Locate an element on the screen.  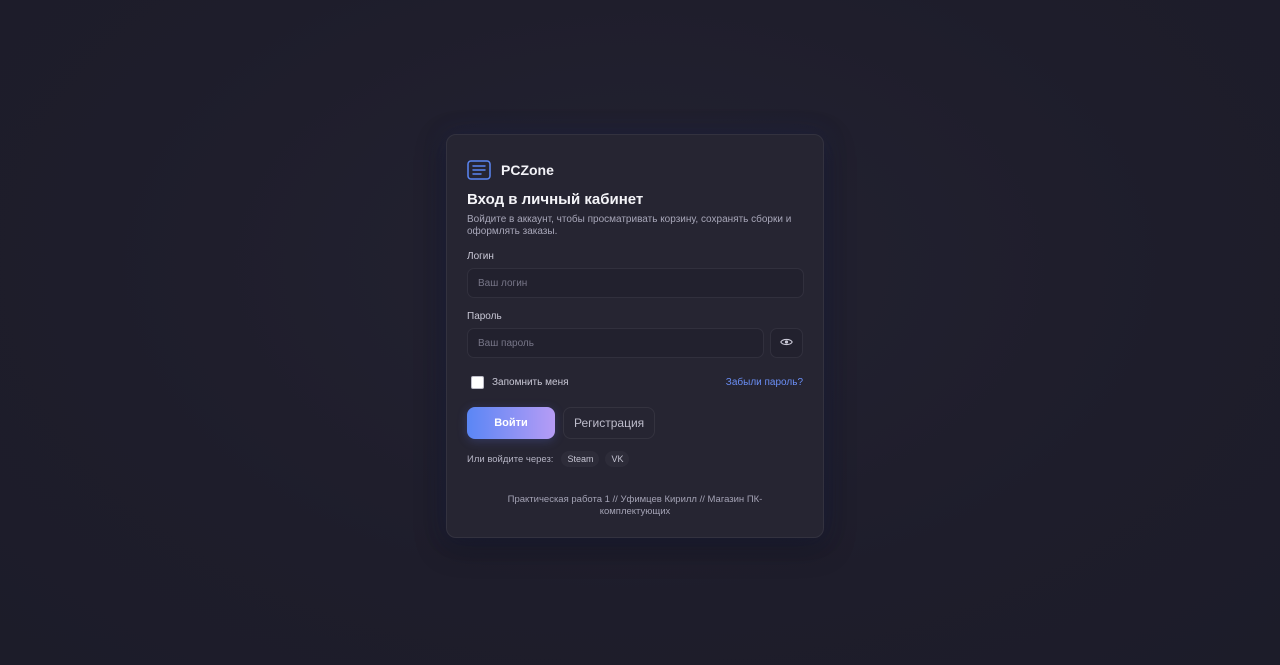
remember-label: Запомнить меня is located at coordinates (530, 382).